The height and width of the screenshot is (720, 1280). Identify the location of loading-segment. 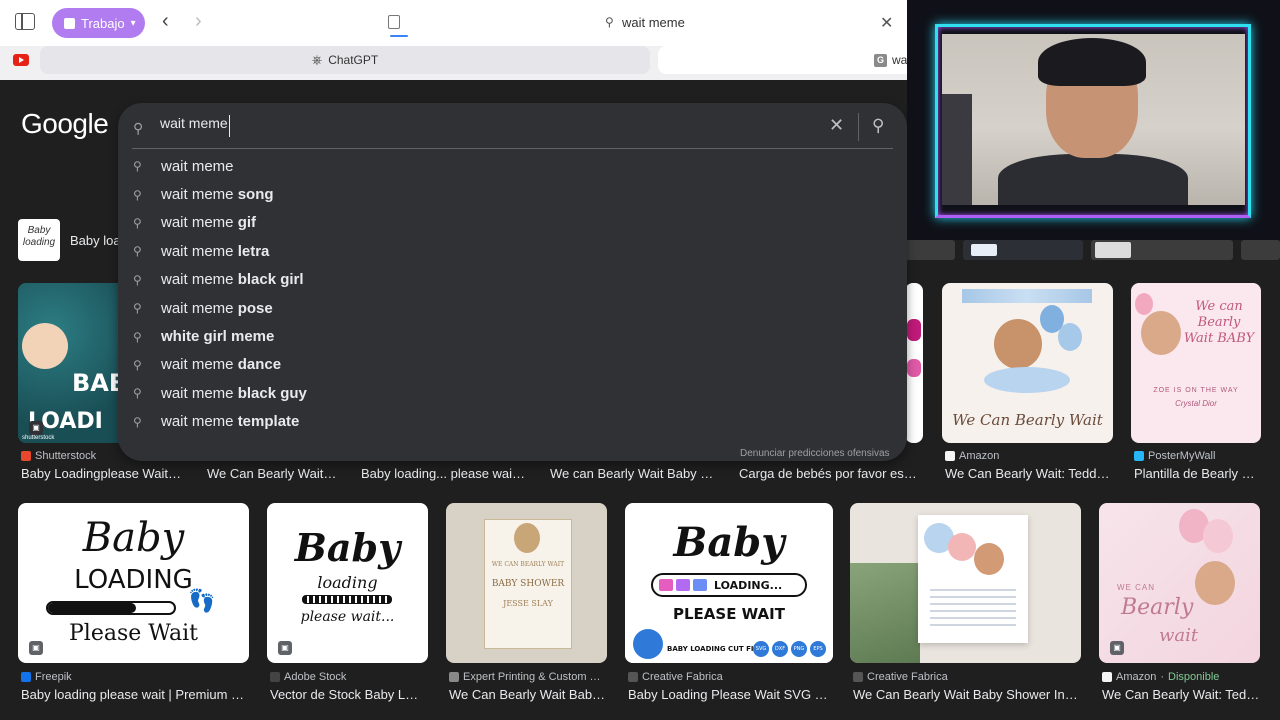
(700, 585).